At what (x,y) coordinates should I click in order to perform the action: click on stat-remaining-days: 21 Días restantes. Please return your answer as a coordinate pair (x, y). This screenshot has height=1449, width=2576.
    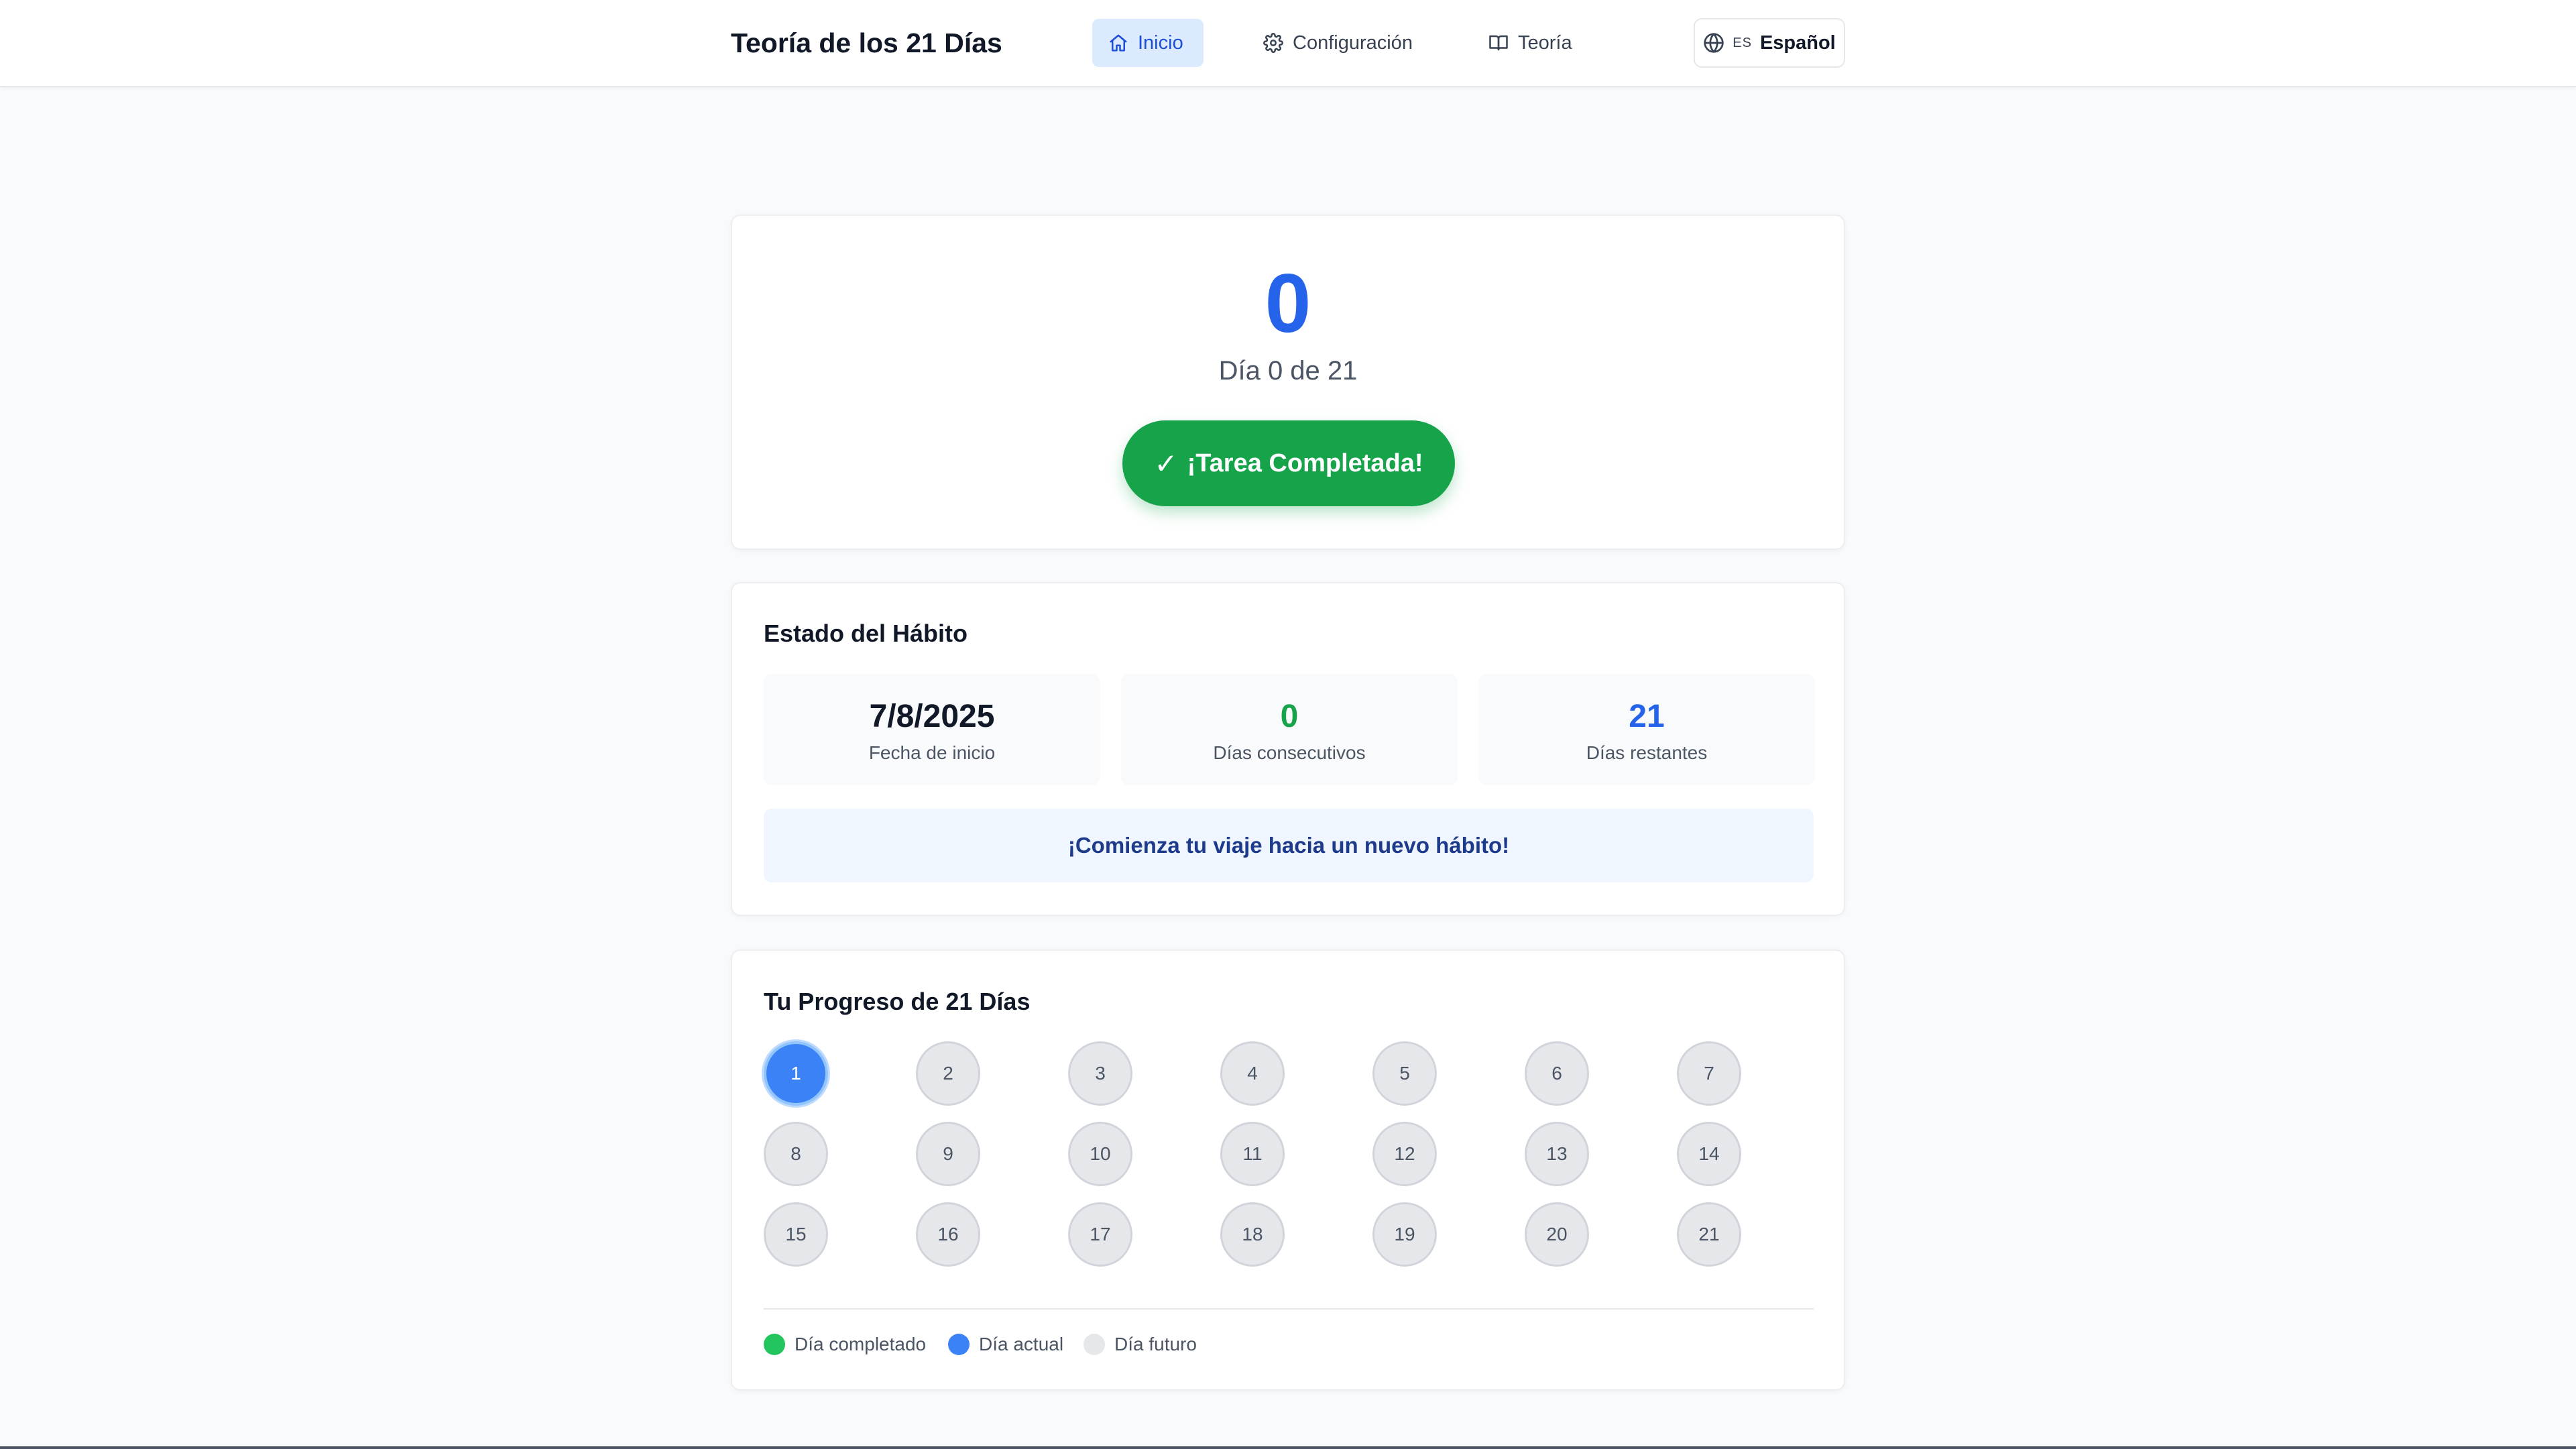
    Looking at the image, I should click on (1646, 730).